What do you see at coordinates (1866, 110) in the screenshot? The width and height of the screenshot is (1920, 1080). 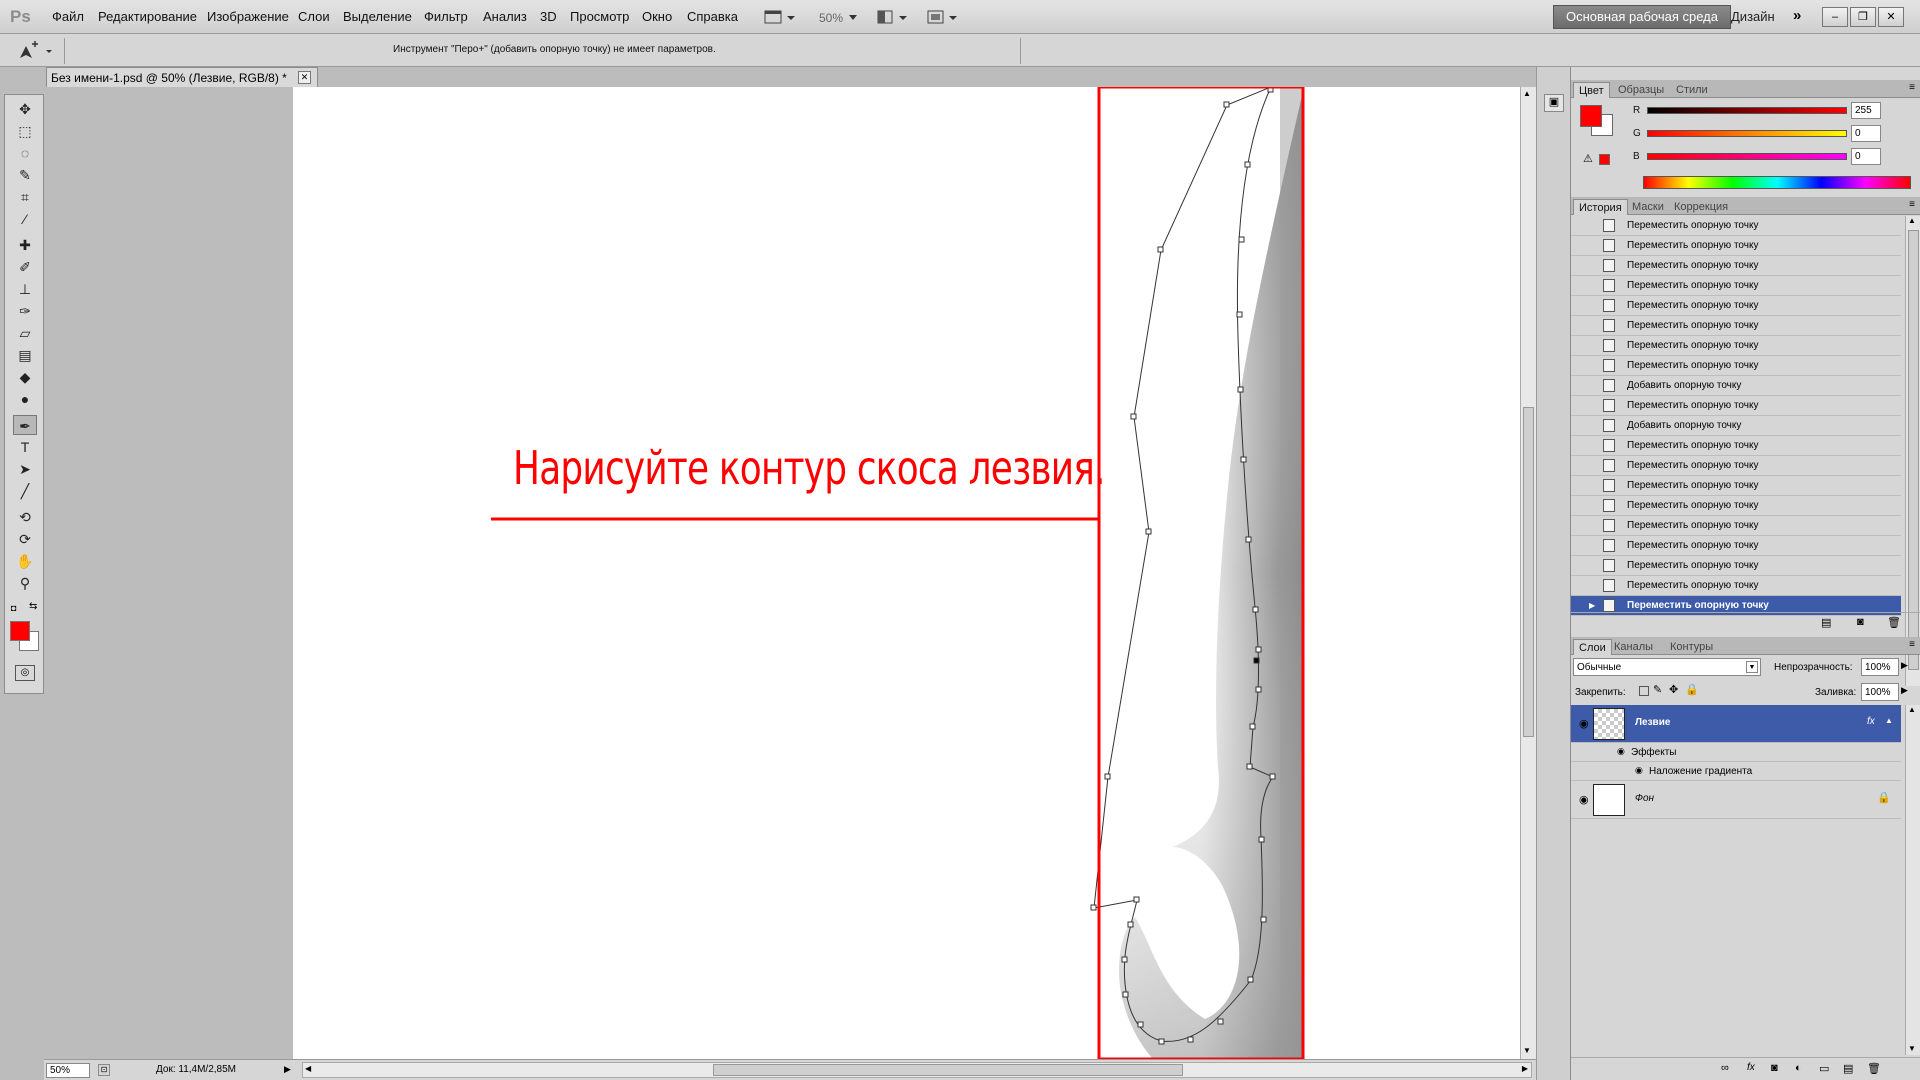 I see `r-value: 255` at bounding box center [1866, 110].